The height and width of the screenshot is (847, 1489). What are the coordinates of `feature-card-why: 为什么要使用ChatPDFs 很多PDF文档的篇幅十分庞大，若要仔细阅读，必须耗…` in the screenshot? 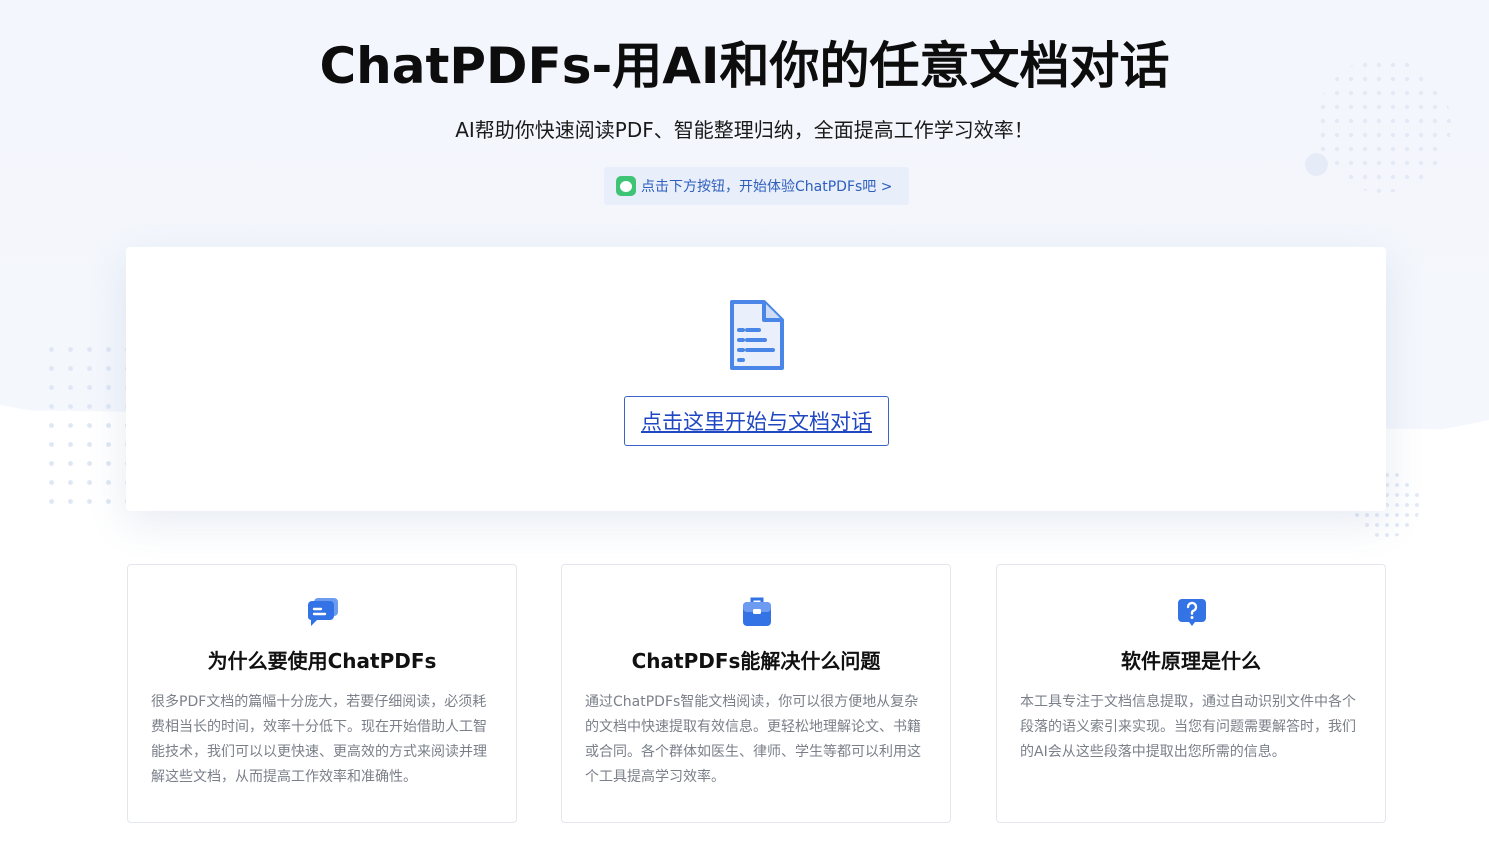 It's located at (322, 693).